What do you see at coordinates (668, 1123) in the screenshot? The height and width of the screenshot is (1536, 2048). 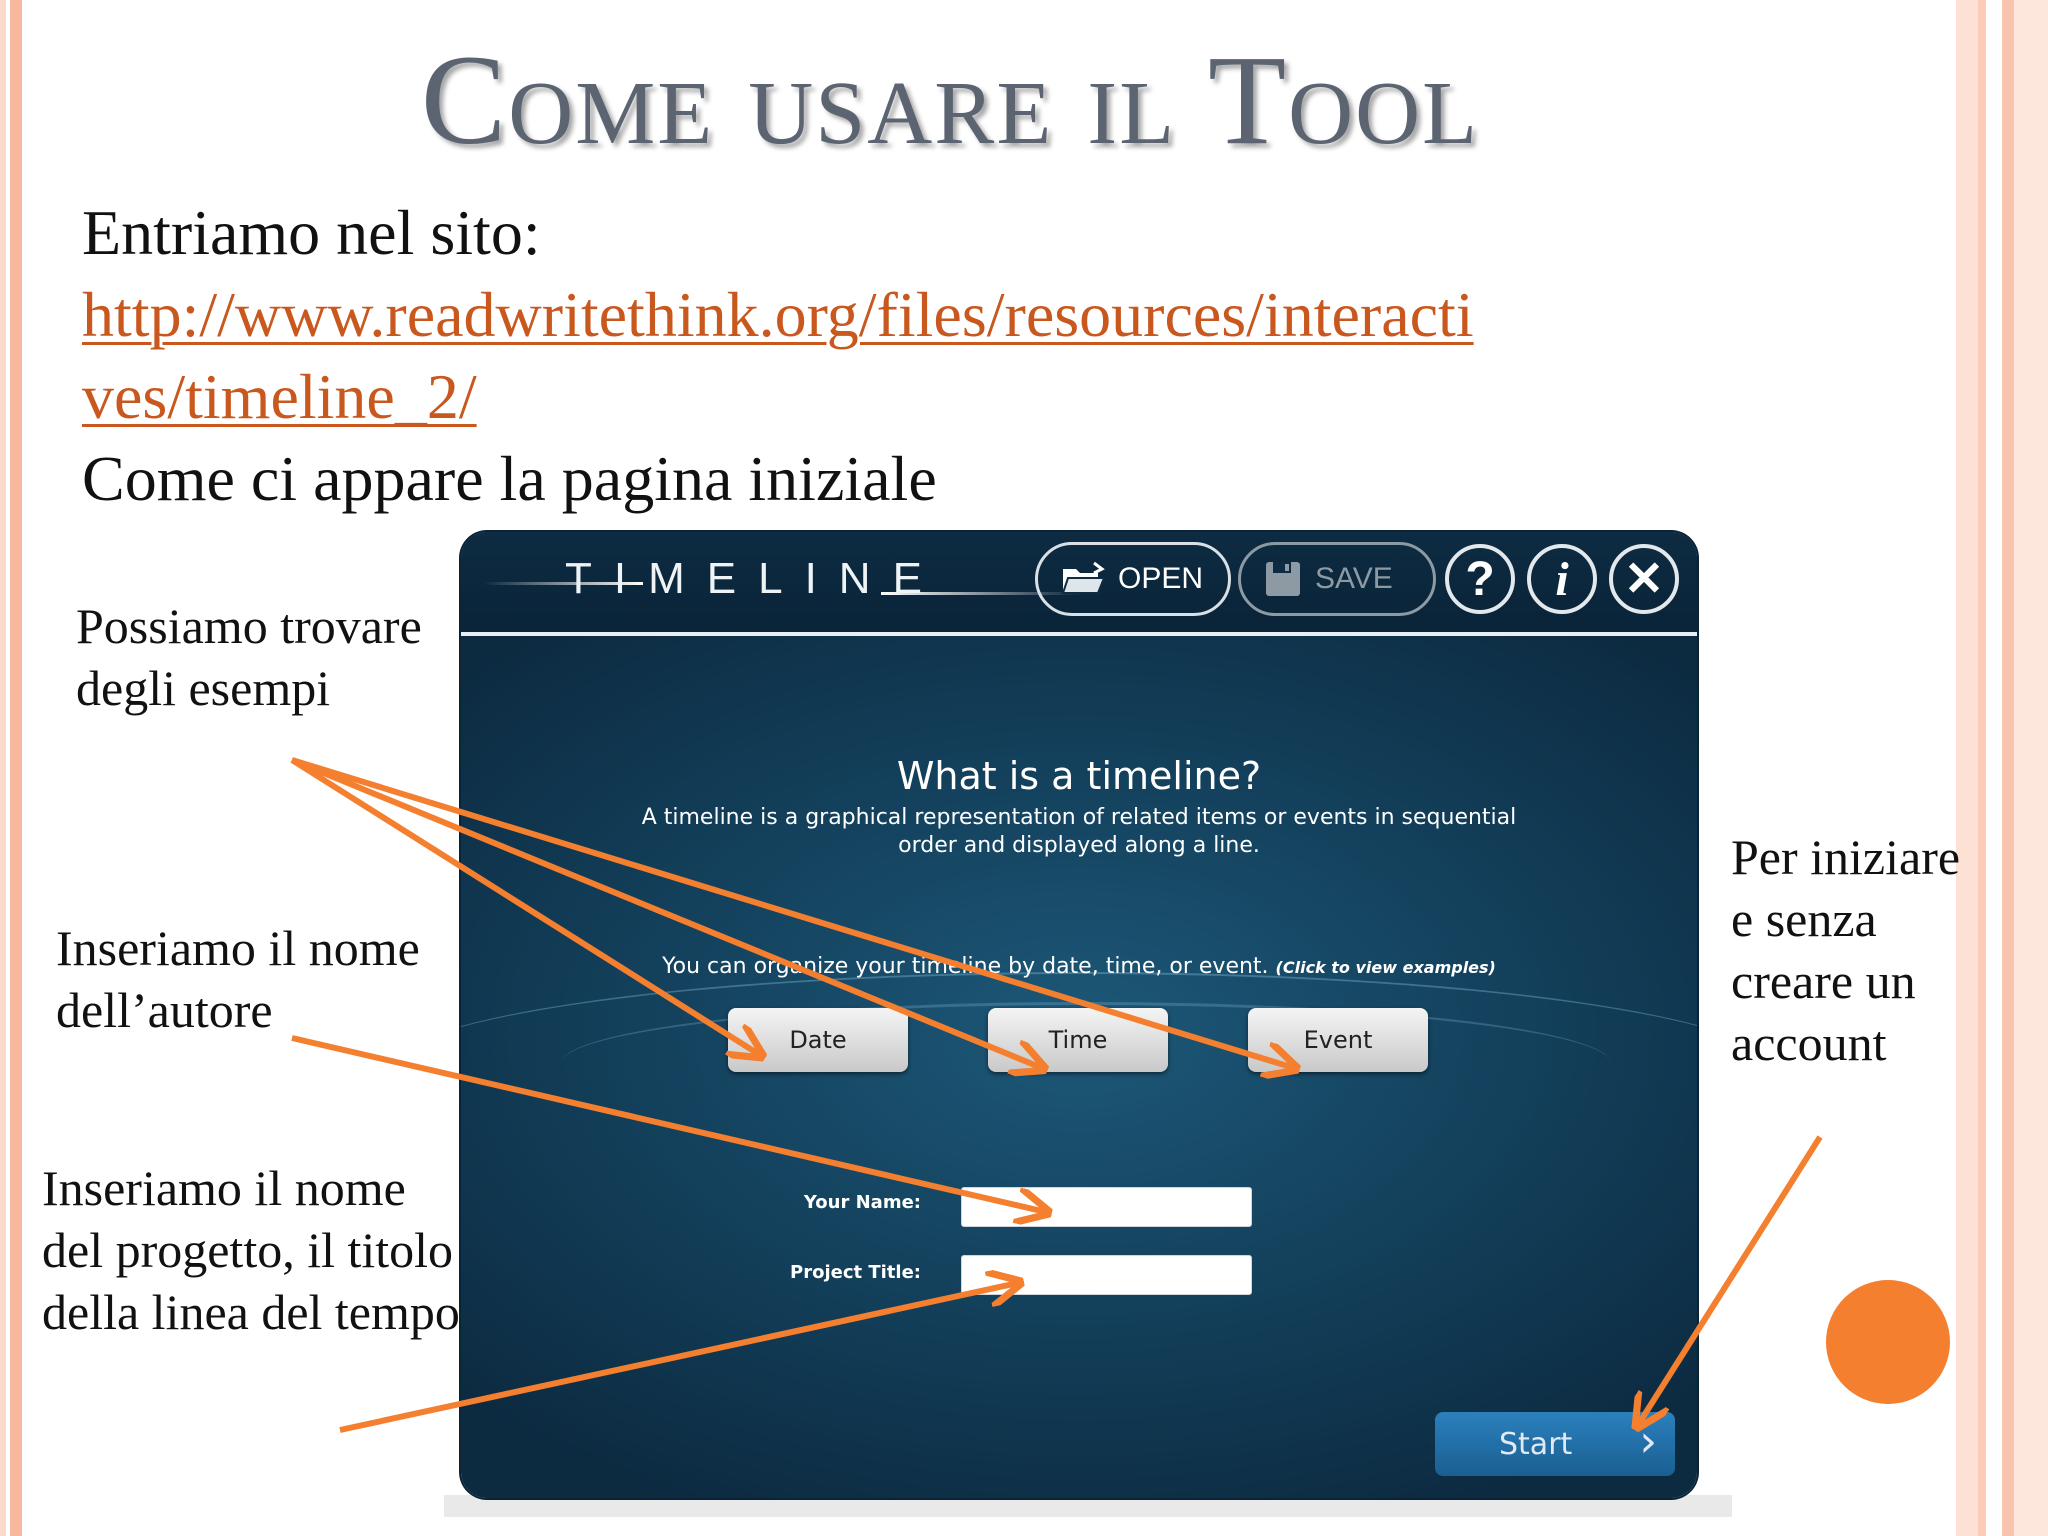 I see `arrow-to-name-input` at bounding box center [668, 1123].